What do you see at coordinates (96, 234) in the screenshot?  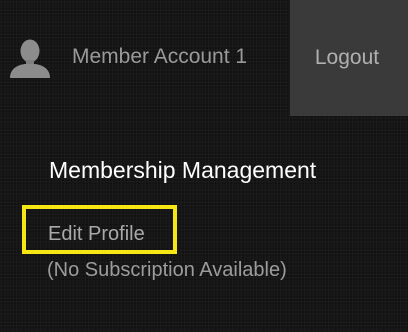 I see `edit-profile-link: Edit Profile` at bounding box center [96, 234].